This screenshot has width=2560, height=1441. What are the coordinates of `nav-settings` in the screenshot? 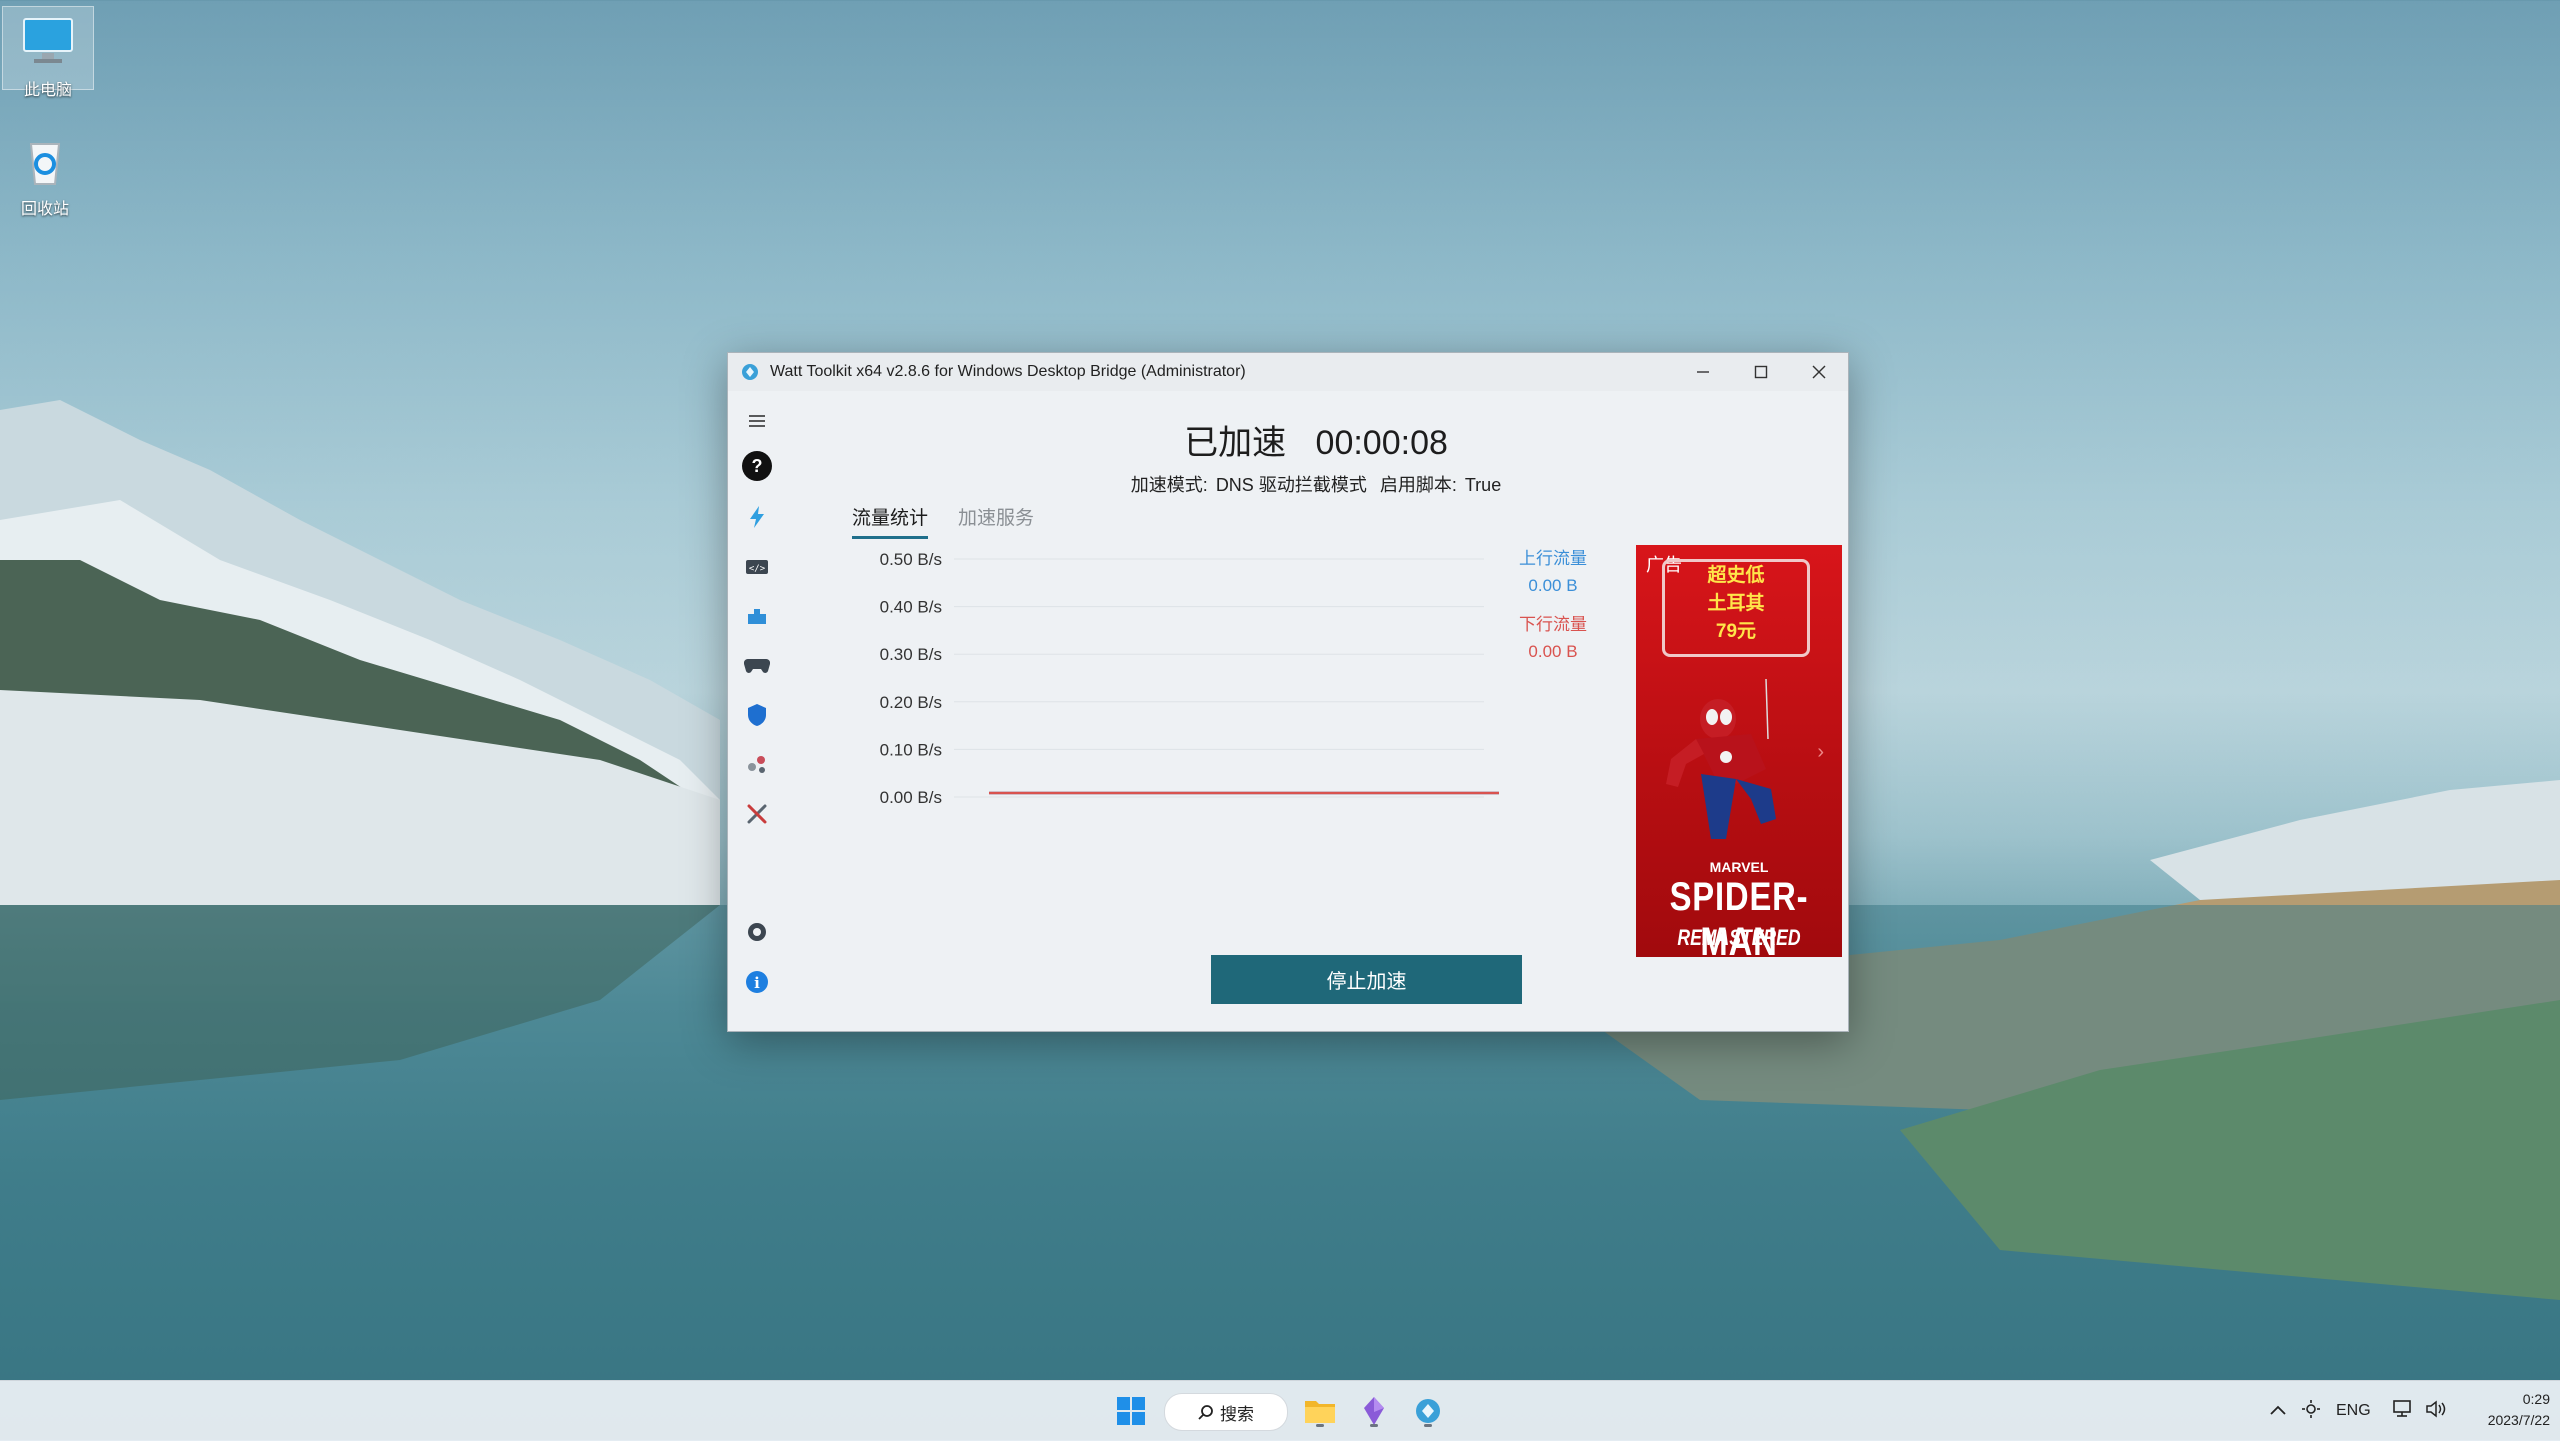 It's located at (757, 932).